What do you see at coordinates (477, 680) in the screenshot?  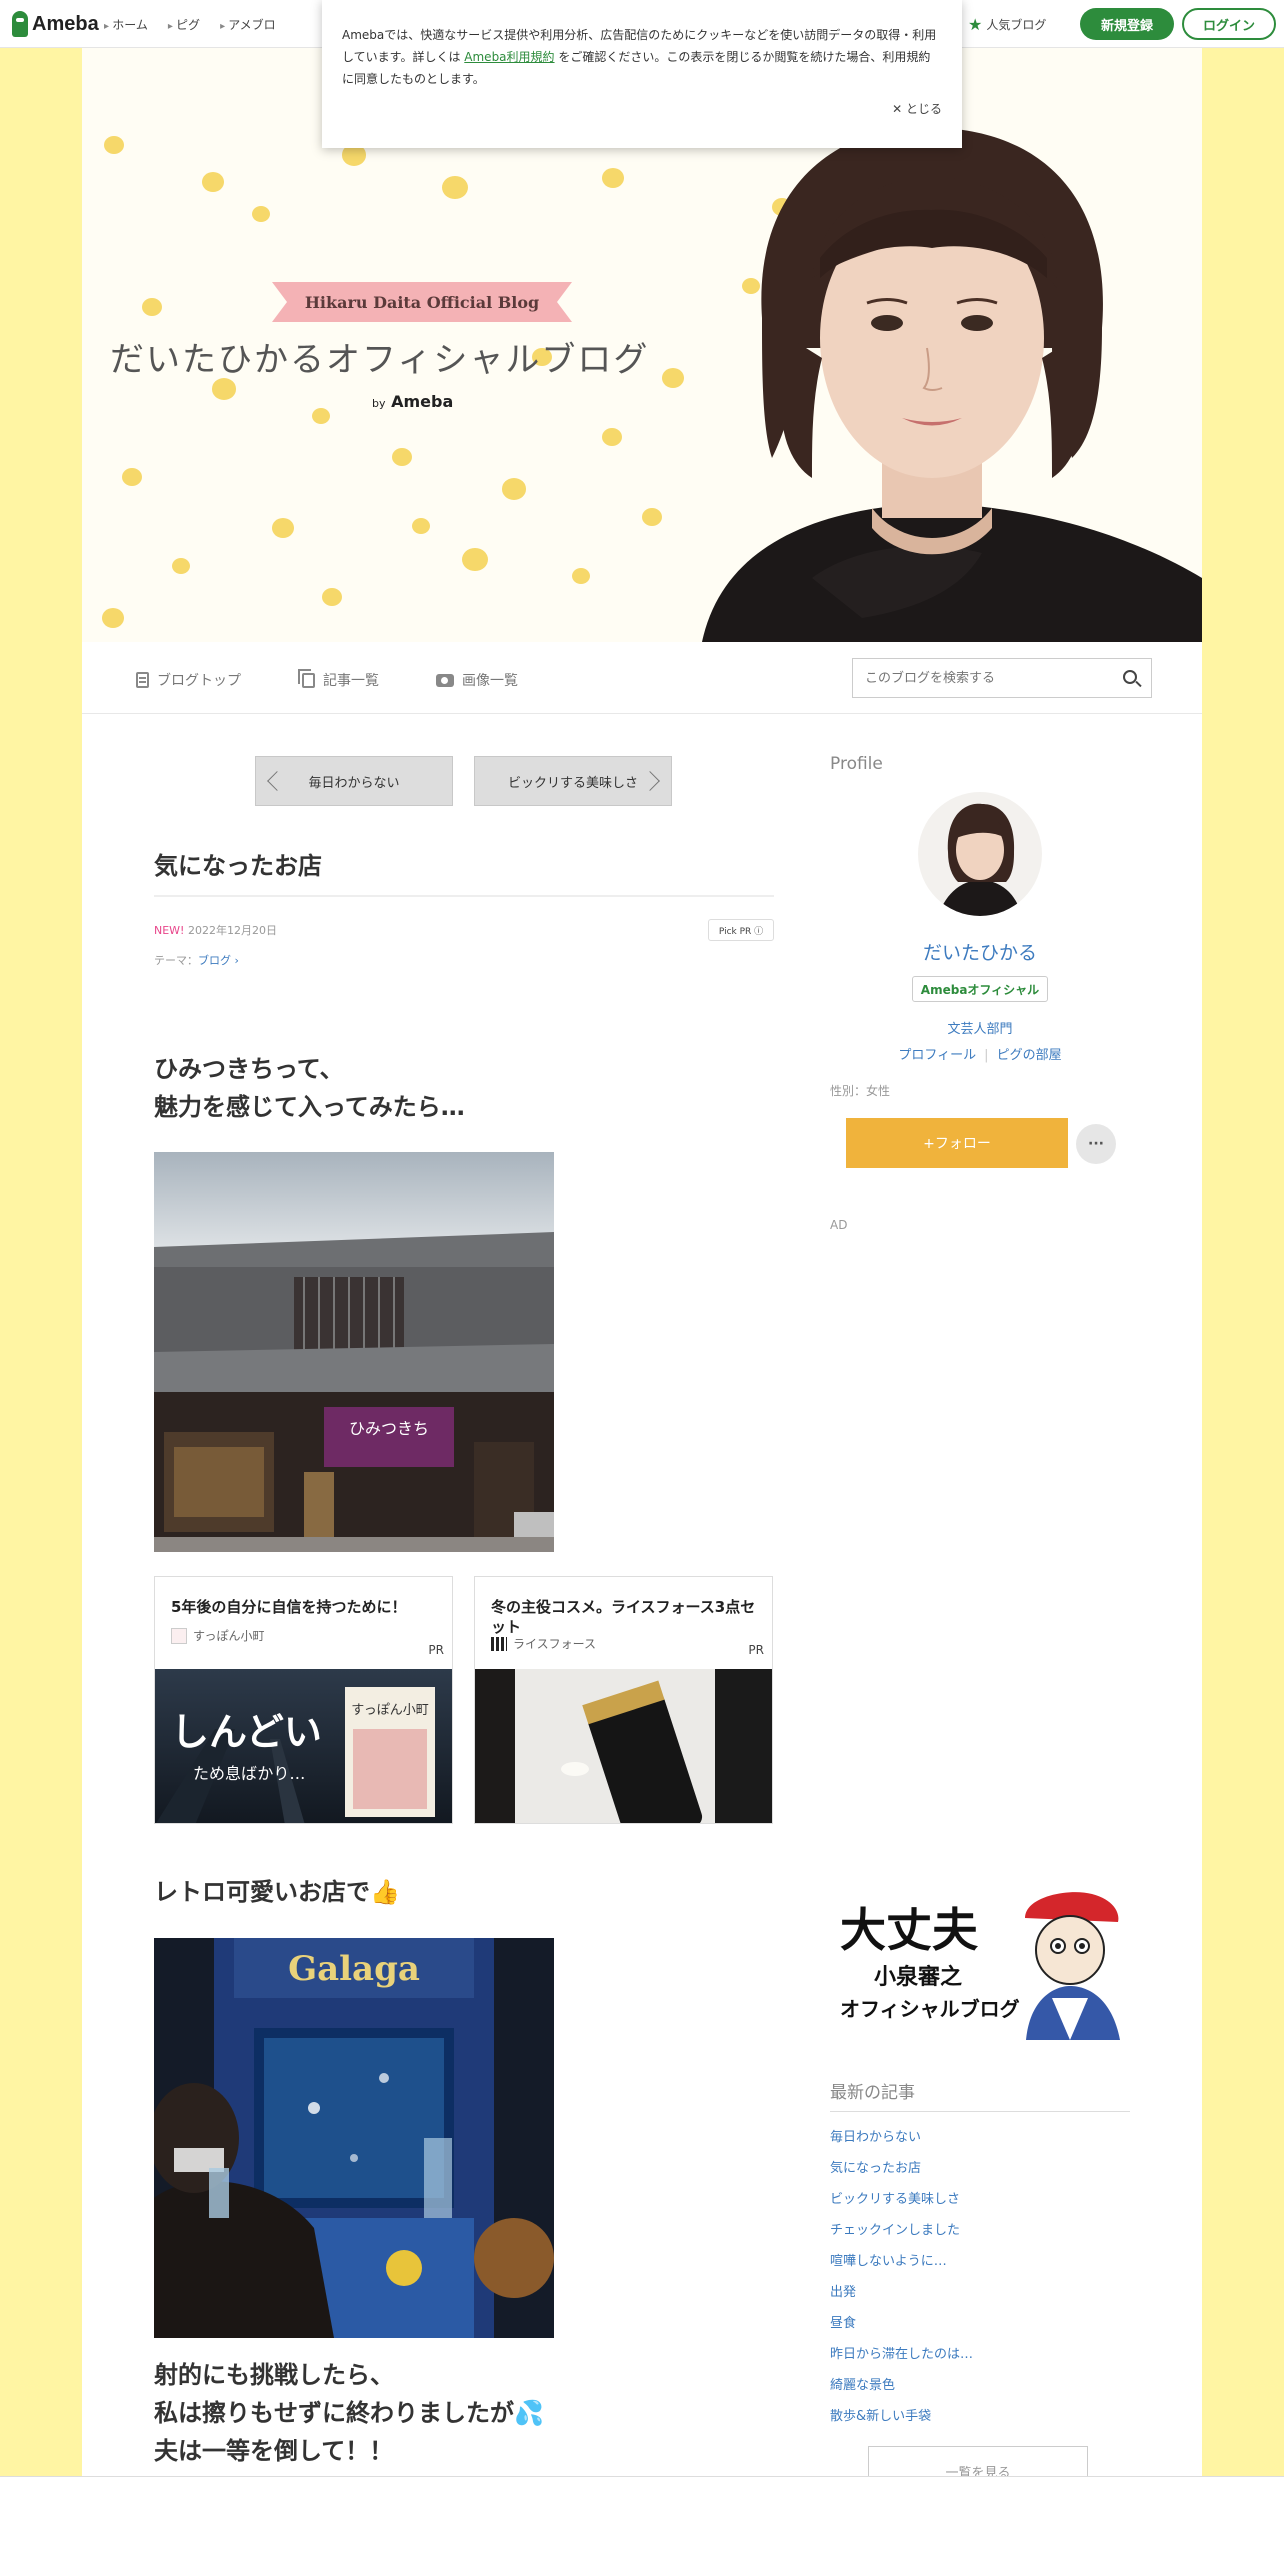 I see `image-list-link: 画像一覧` at bounding box center [477, 680].